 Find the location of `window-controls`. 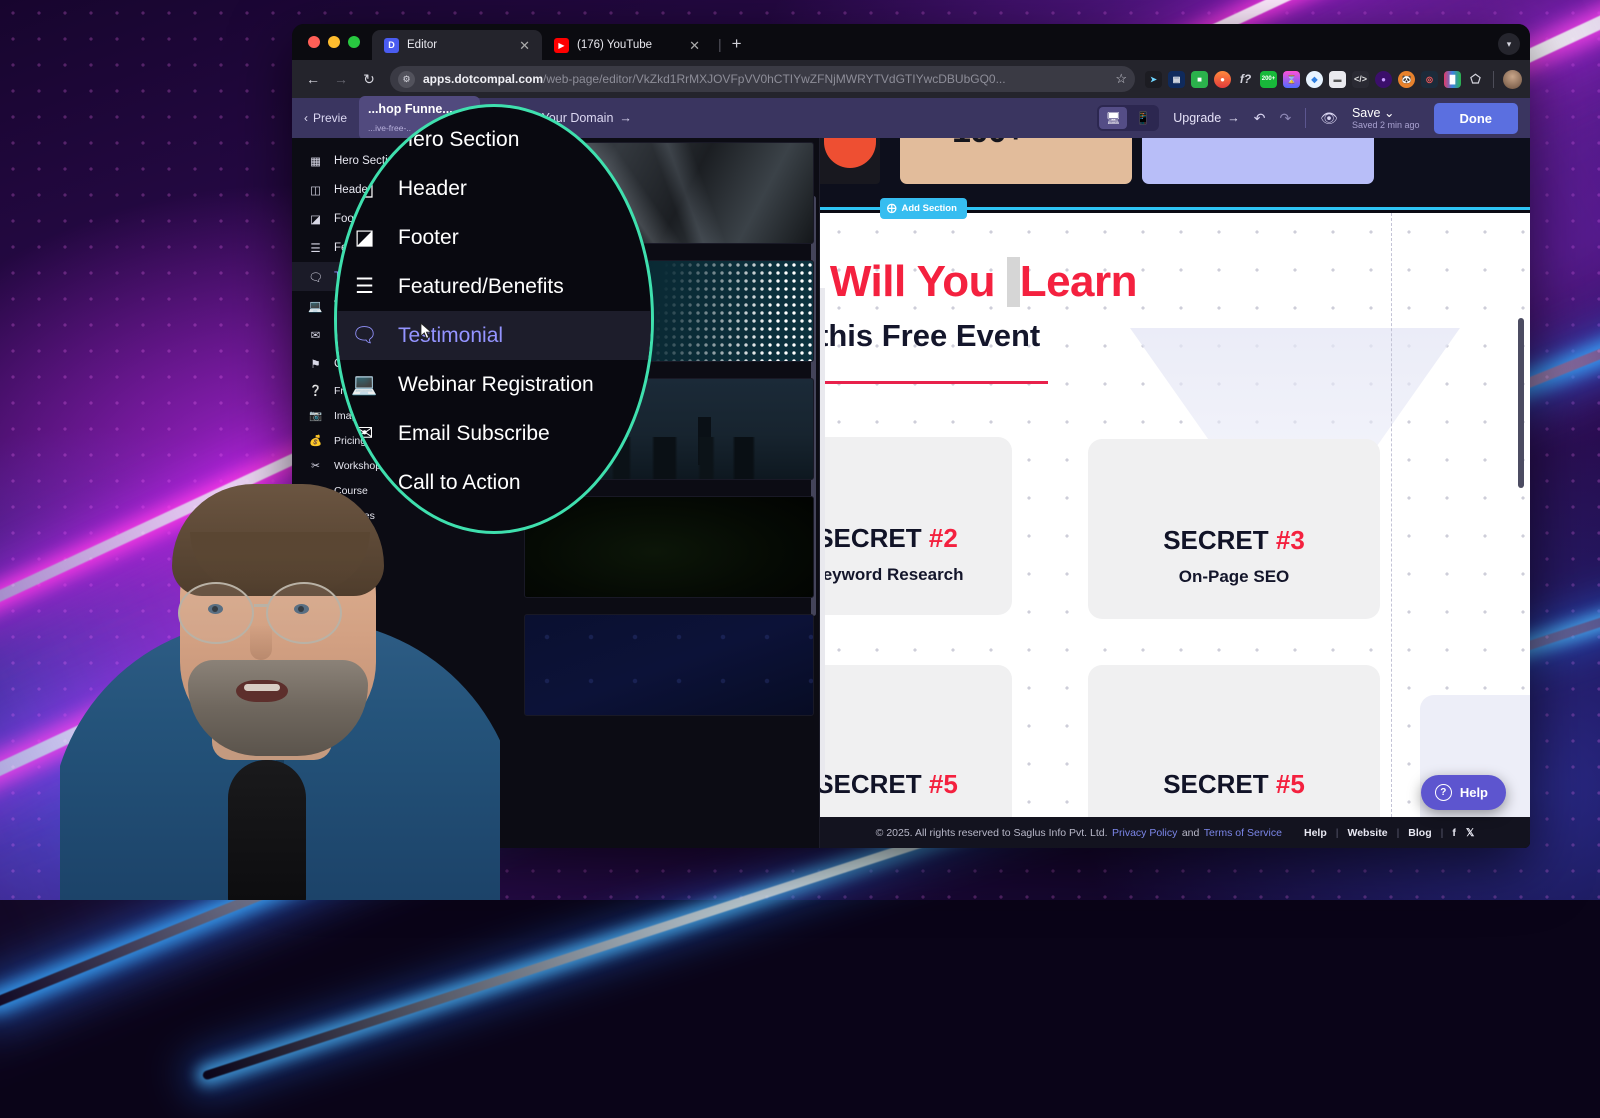

window-controls is located at coordinates (338, 42).